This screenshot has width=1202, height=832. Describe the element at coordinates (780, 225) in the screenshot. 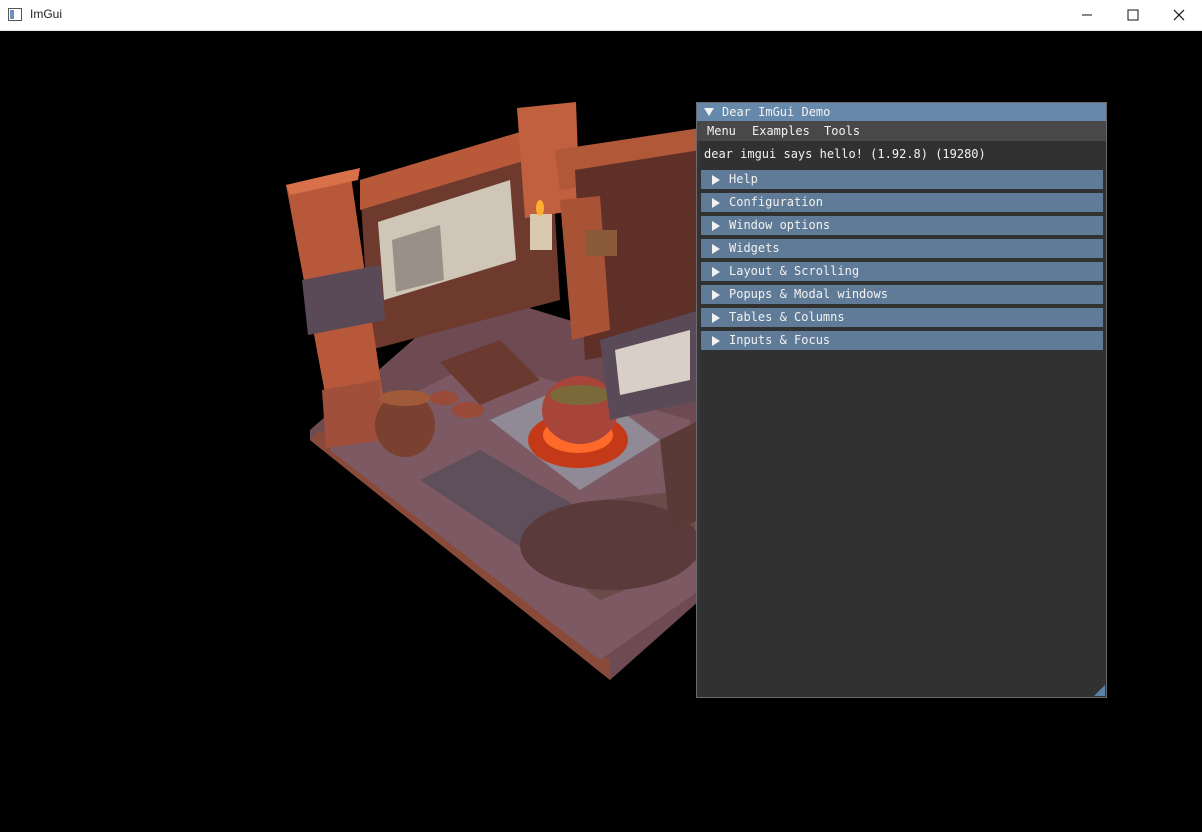

I see `header-label: Window options` at that location.